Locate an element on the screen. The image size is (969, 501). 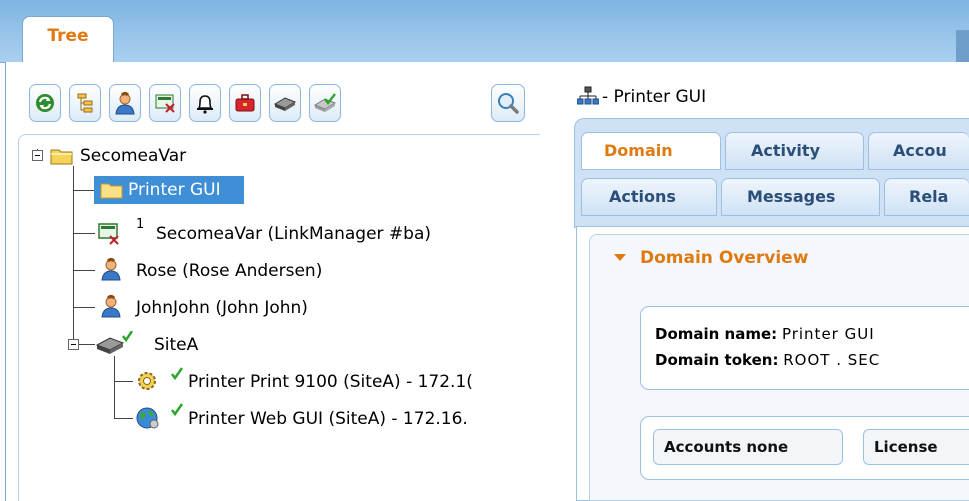
tab-accounts: Accou is located at coordinates (918, 151).